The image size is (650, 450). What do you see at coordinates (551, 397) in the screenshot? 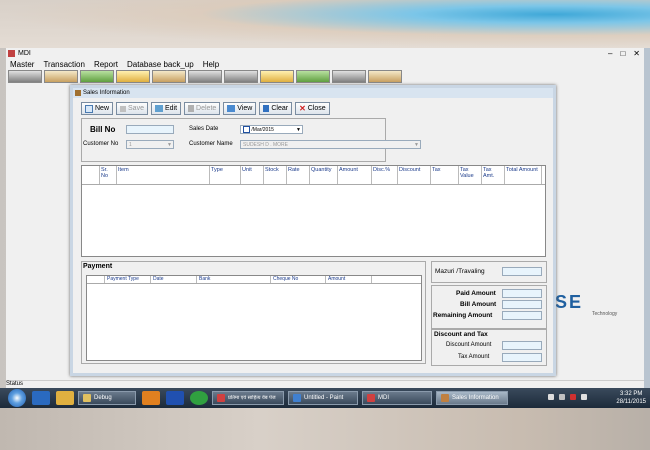
I see `tray-arrow-icon` at bounding box center [551, 397].